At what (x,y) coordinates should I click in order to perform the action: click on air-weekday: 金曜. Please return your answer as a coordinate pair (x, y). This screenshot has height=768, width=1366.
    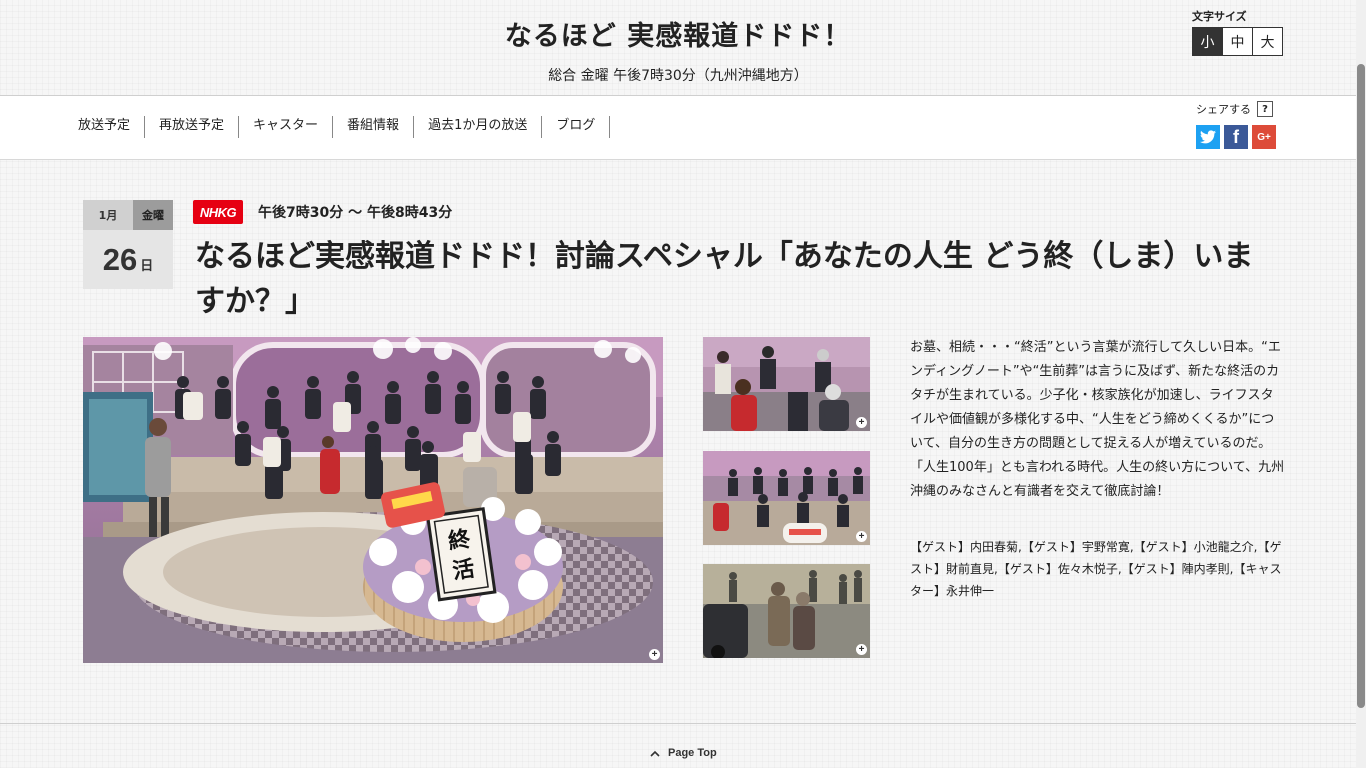
    Looking at the image, I should click on (153, 215).